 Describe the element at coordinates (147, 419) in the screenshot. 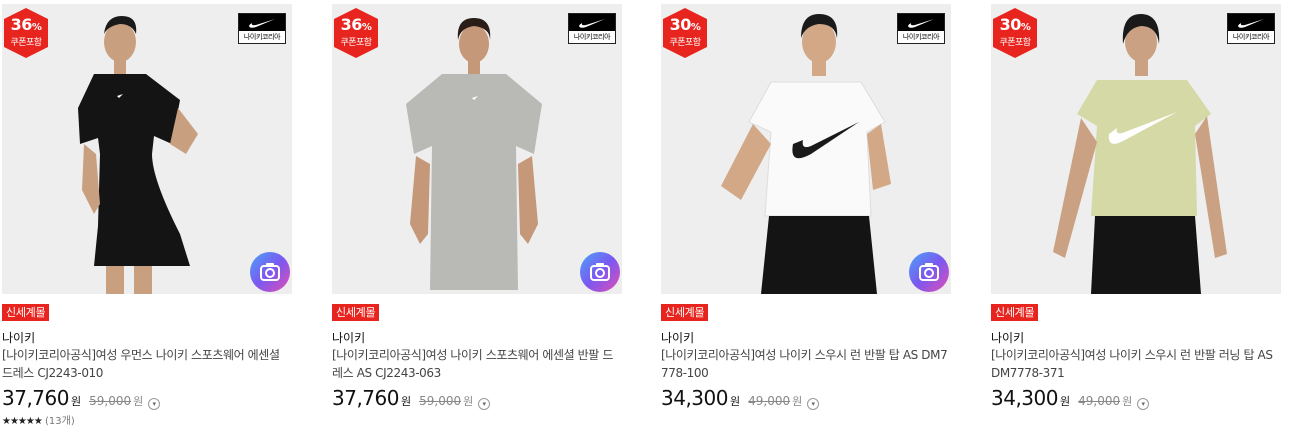

I see `rating-row: ★★★★★ (13개)` at that location.